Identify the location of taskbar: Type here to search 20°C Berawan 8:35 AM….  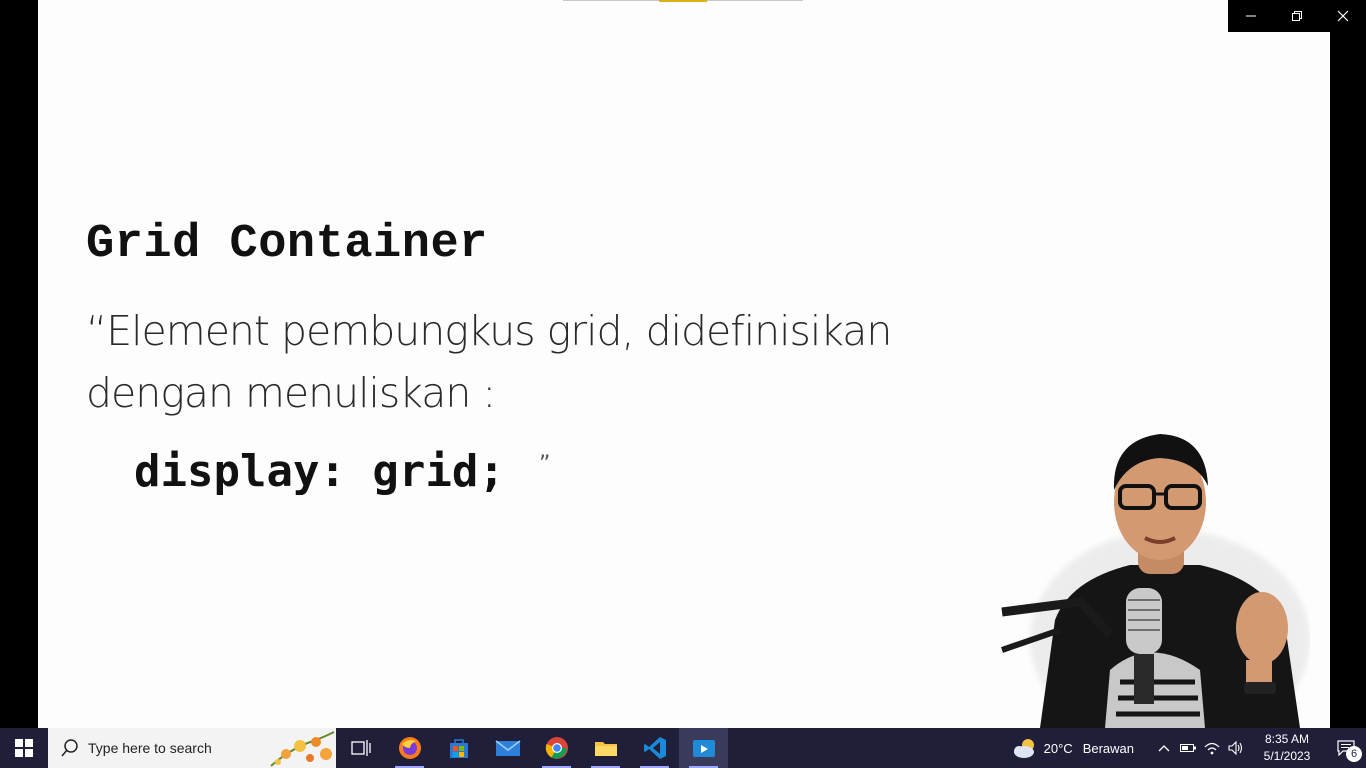
(683, 748).